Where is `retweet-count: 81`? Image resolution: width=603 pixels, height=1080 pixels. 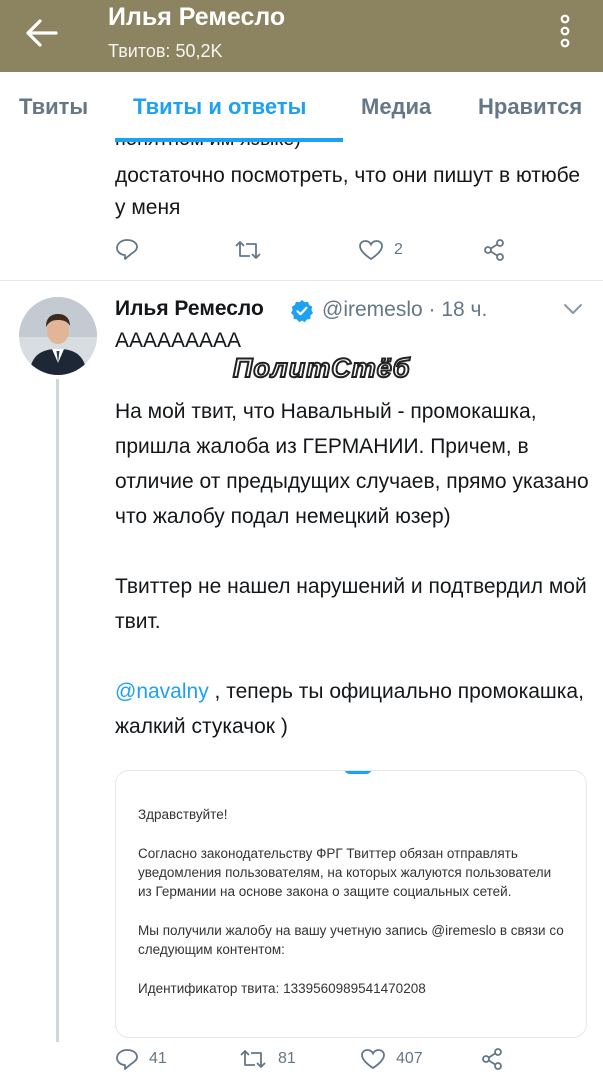 retweet-count: 81 is located at coordinates (287, 1058).